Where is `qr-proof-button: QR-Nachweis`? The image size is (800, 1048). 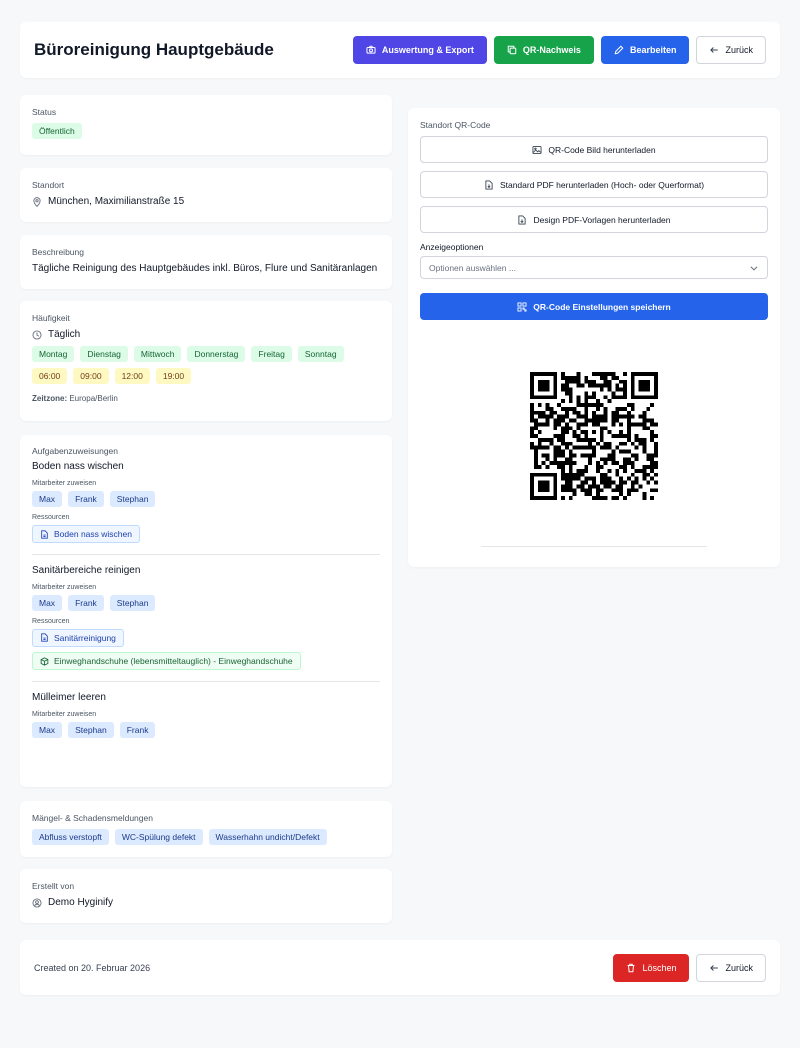 qr-proof-button: QR-Nachweis is located at coordinates (543, 50).